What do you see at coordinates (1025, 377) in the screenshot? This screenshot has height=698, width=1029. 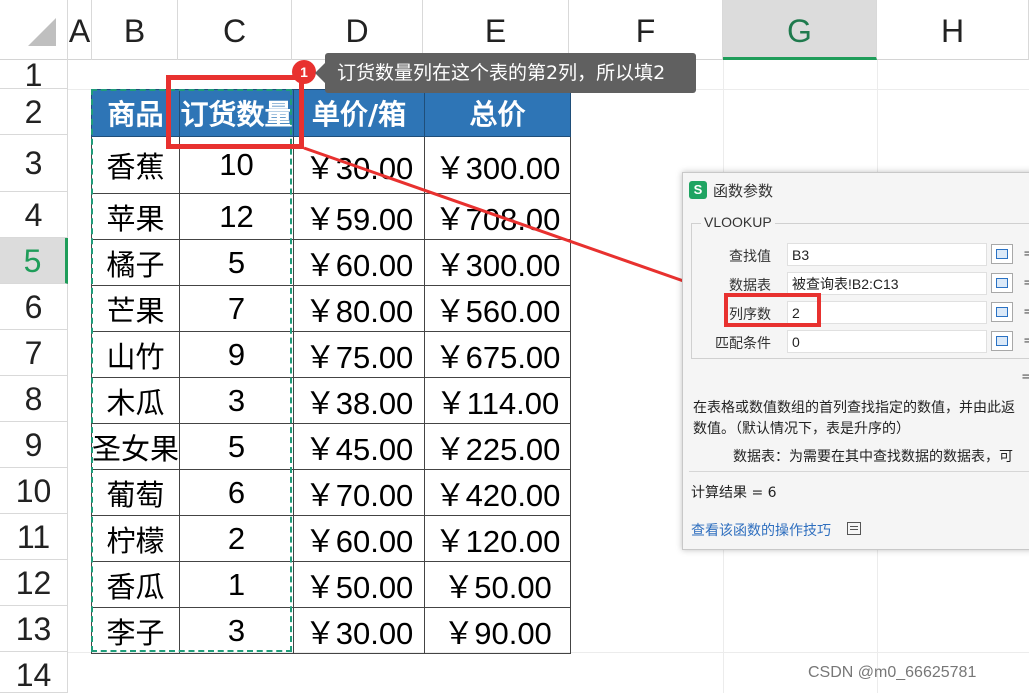 I see `formula-result-eq: =` at bounding box center [1025, 377].